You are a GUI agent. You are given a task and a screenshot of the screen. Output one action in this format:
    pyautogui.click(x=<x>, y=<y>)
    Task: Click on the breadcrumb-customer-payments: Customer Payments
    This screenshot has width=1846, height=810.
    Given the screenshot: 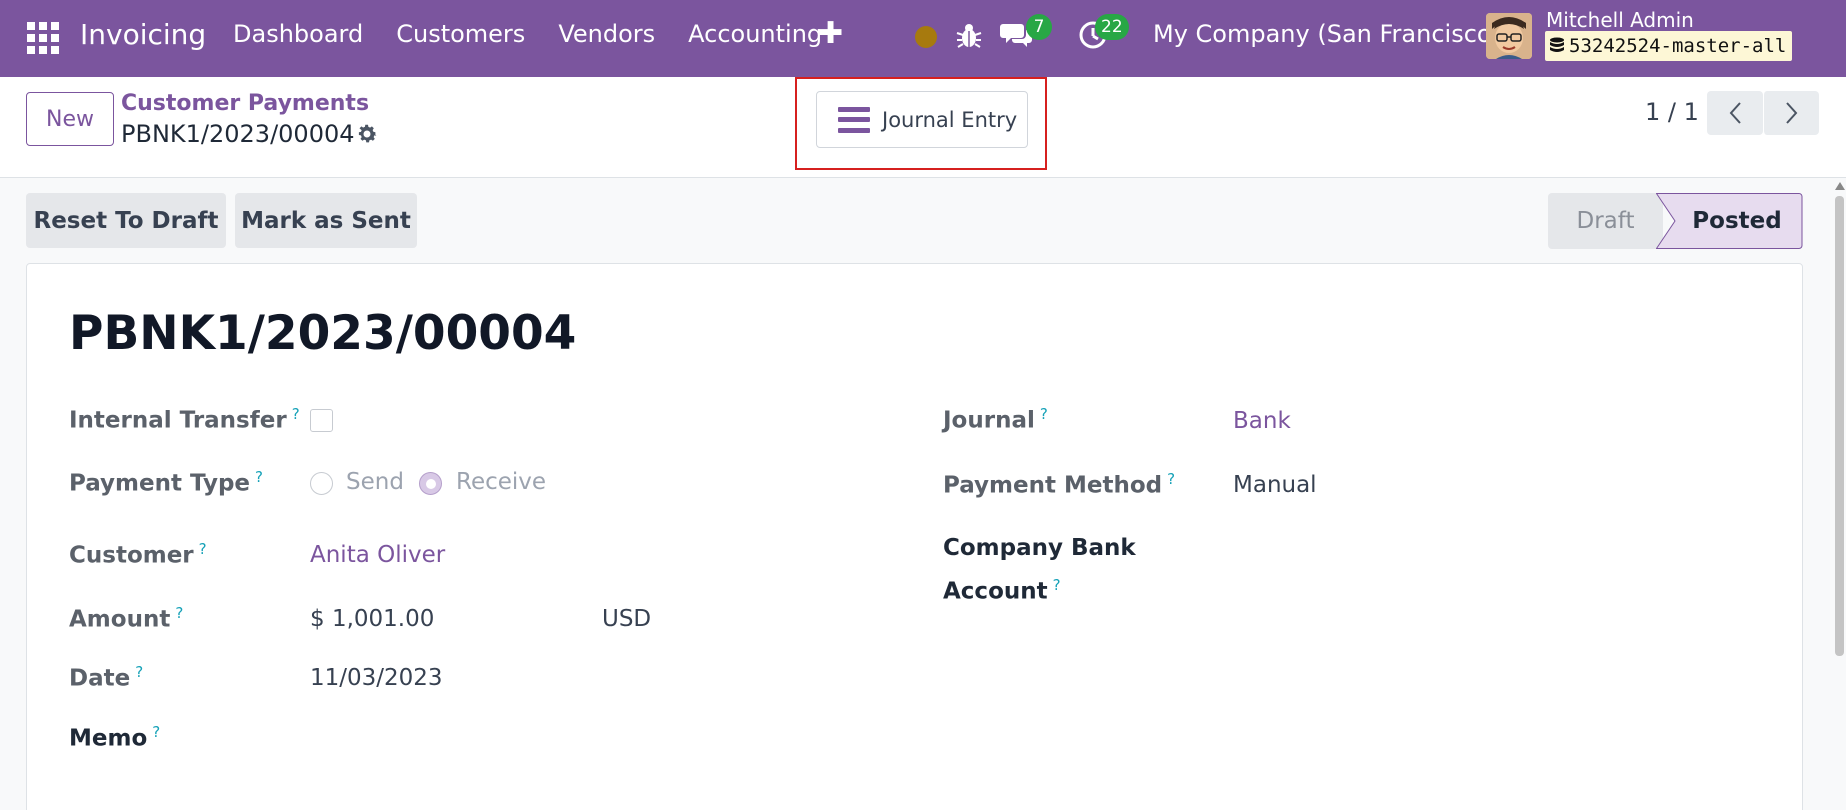 What is the action you would take?
    pyautogui.click(x=245, y=103)
    